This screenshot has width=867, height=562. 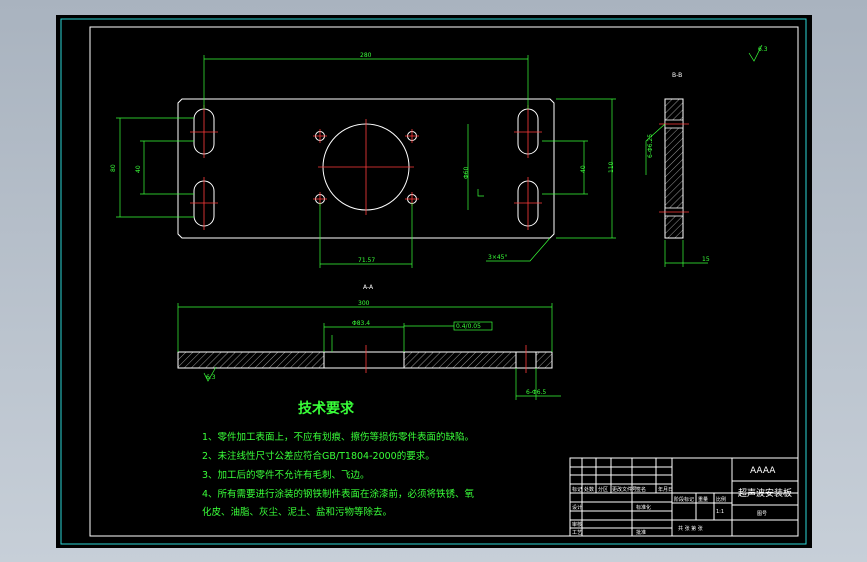 I want to click on tech-req-item-2: 2、未注线性尺寸公差应符合GB/T1804-2000的要求。, so click(x=318, y=456).